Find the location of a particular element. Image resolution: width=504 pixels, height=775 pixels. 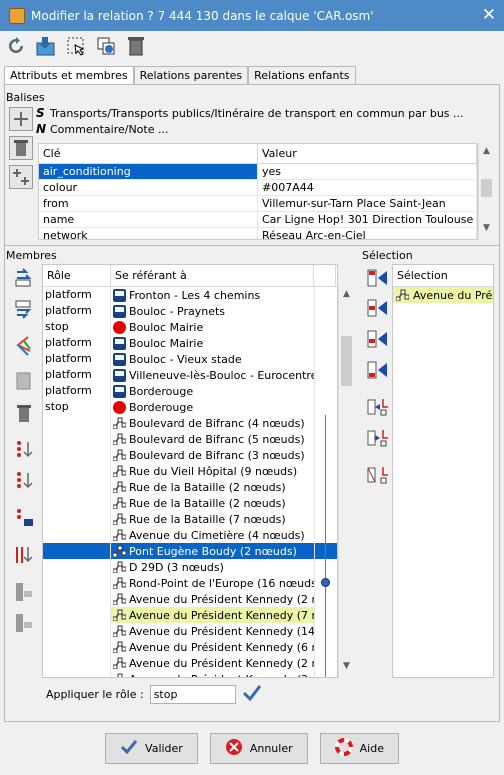

tag-row: air_conditioning yes is located at coordinates (258, 172).